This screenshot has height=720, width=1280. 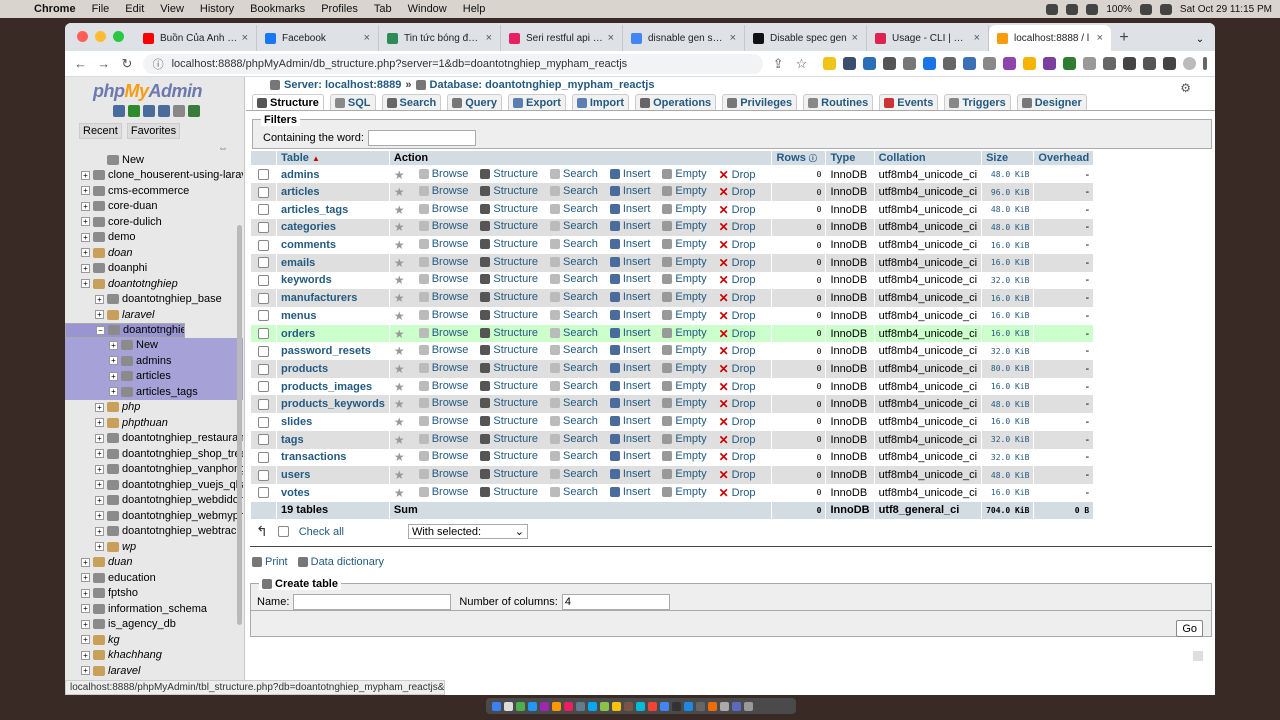 What do you see at coordinates (1200, 42) in the screenshot?
I see `tab-search-icon: ⌄` at bounding box center [1200, 42].